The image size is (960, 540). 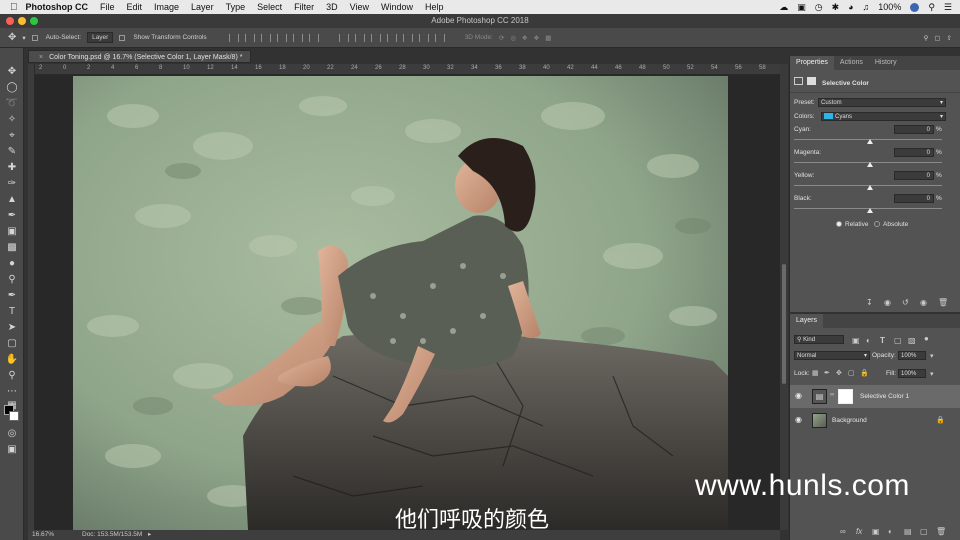 What do you see at coordinates (876, 531) in the screenshot?
I see `add-mask-icon: ▣` at bounding box center [876, 531].